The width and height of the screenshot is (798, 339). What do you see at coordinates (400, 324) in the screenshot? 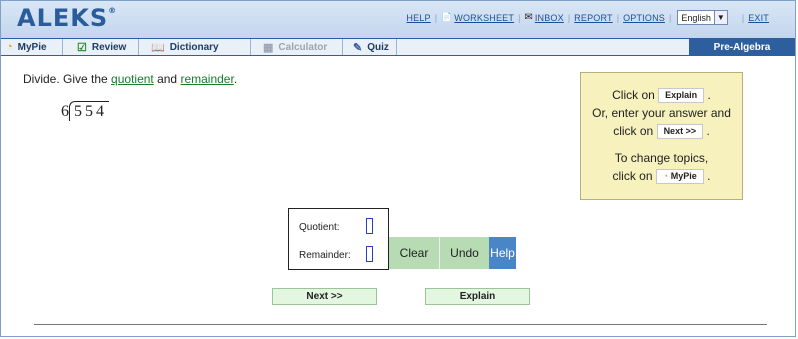
I see `divider` at bounding box center [400, 324].